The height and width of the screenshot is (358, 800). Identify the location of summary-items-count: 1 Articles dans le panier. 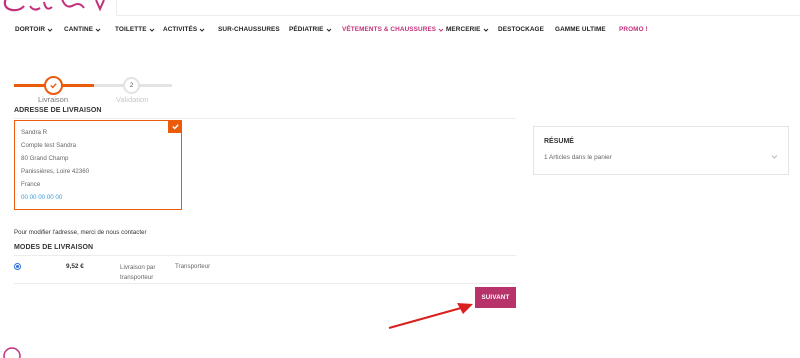
(578, 157).